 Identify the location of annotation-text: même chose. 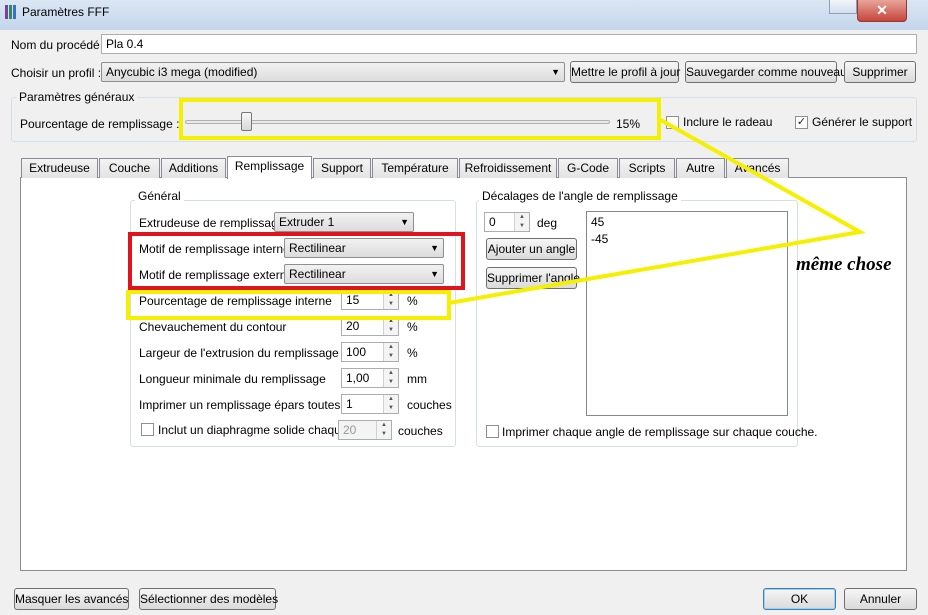
(844, 264).